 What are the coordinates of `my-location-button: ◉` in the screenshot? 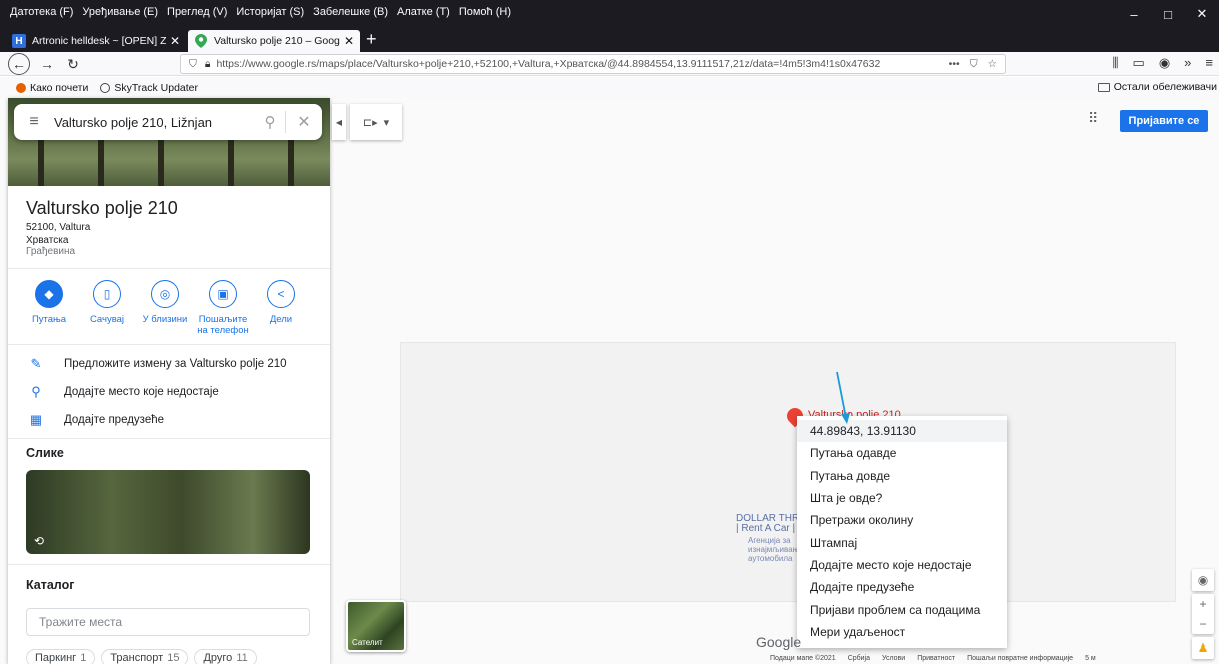 It's located at (1203, 580).